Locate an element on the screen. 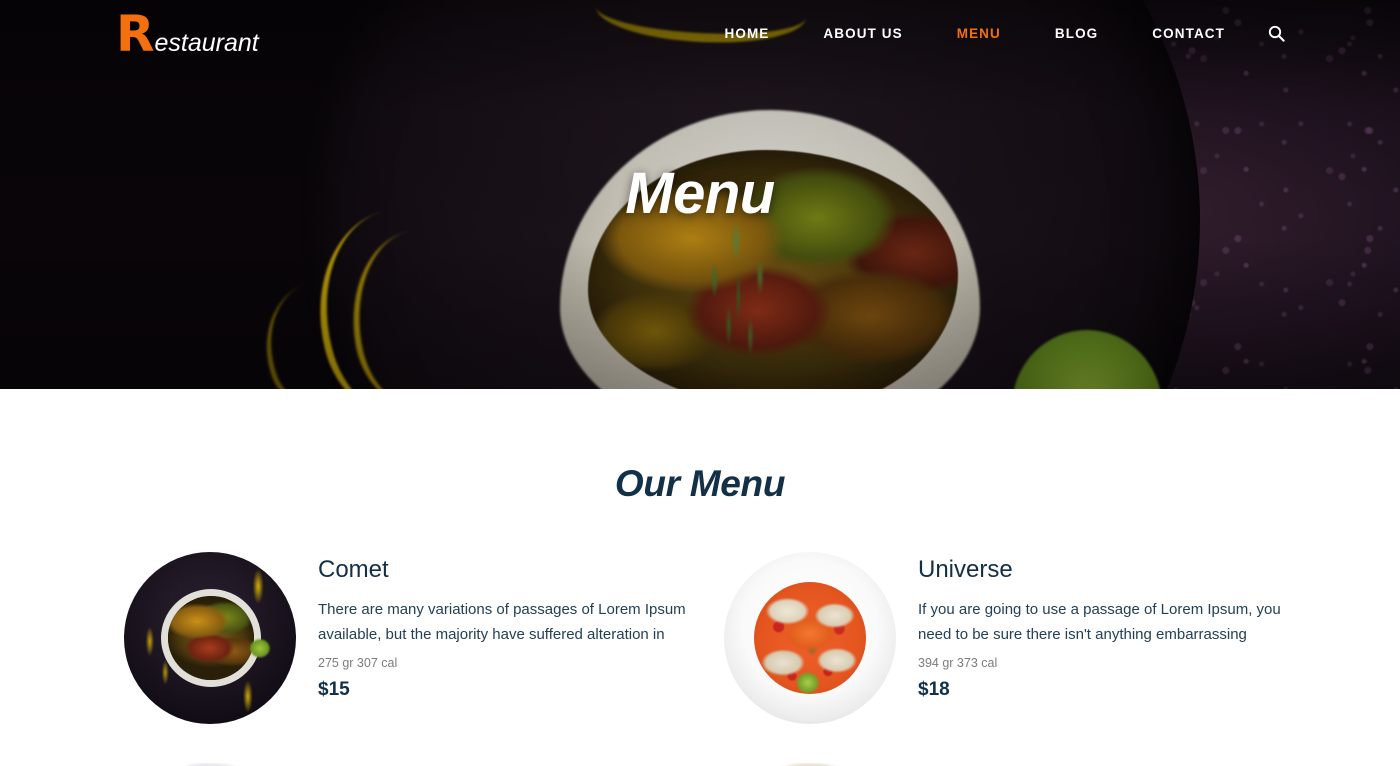  dish-price: $18 is located at coordinates (934, 690).